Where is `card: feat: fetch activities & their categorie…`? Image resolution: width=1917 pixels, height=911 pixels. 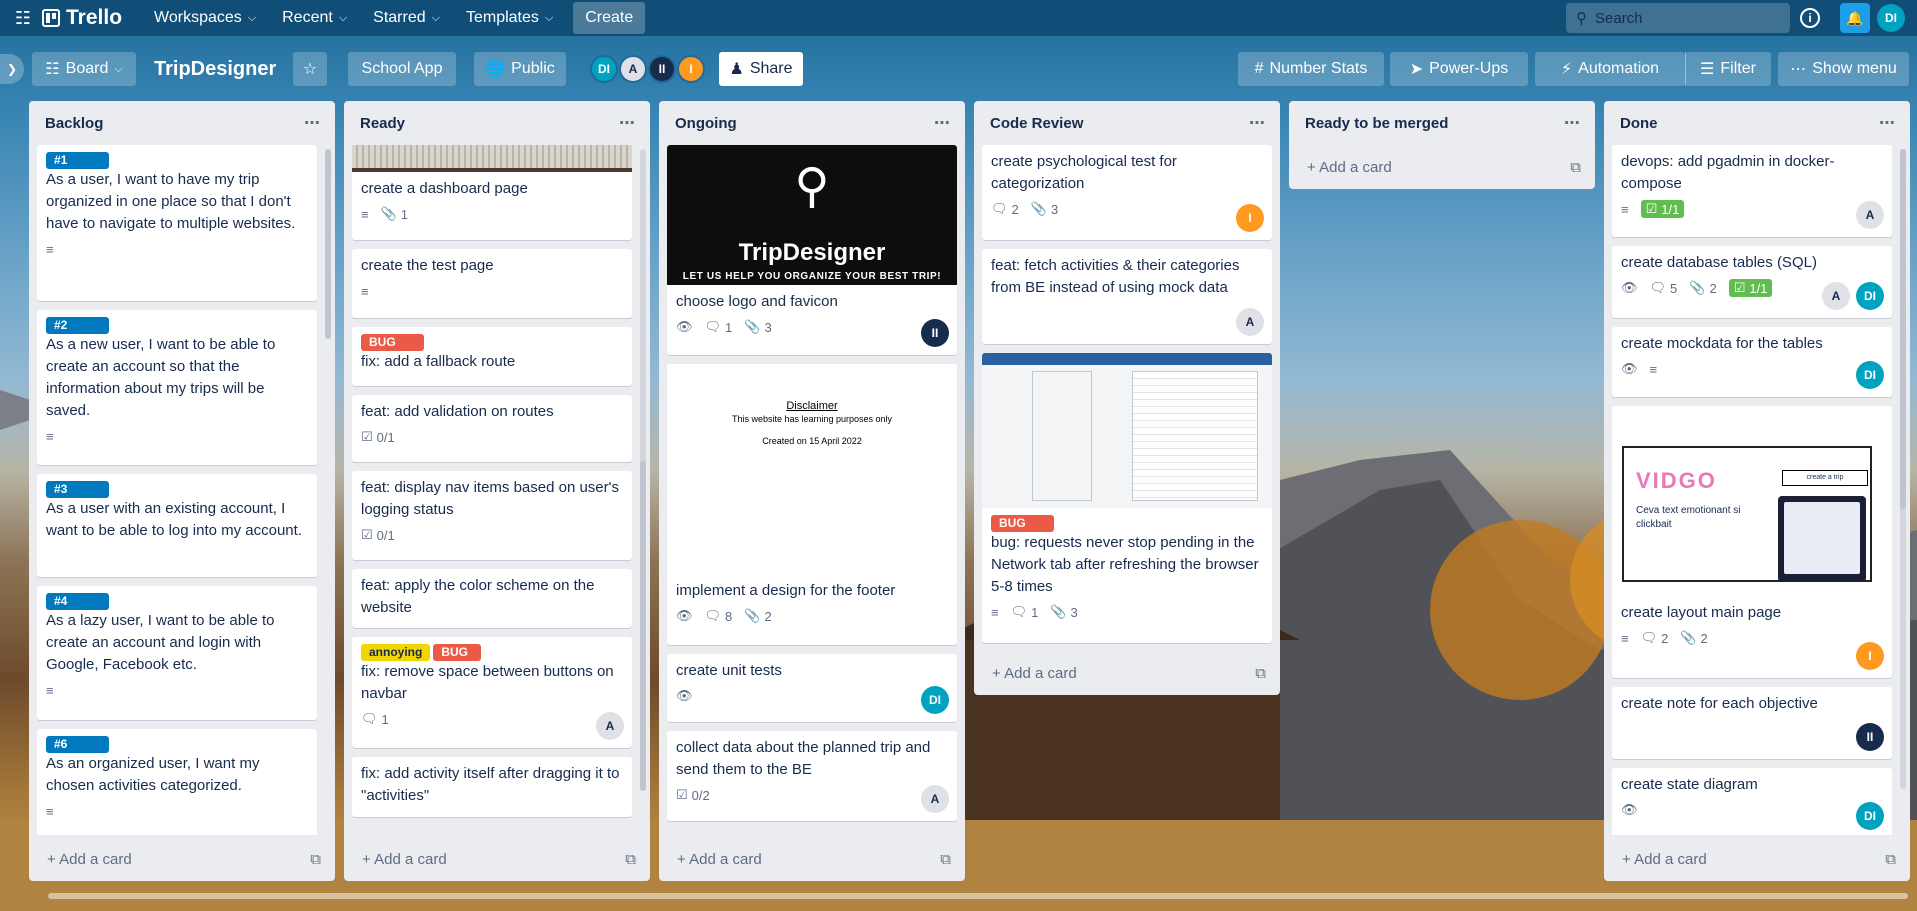
card: feat: fetch activities & their categorie… is located at coordinates (1127, 296).